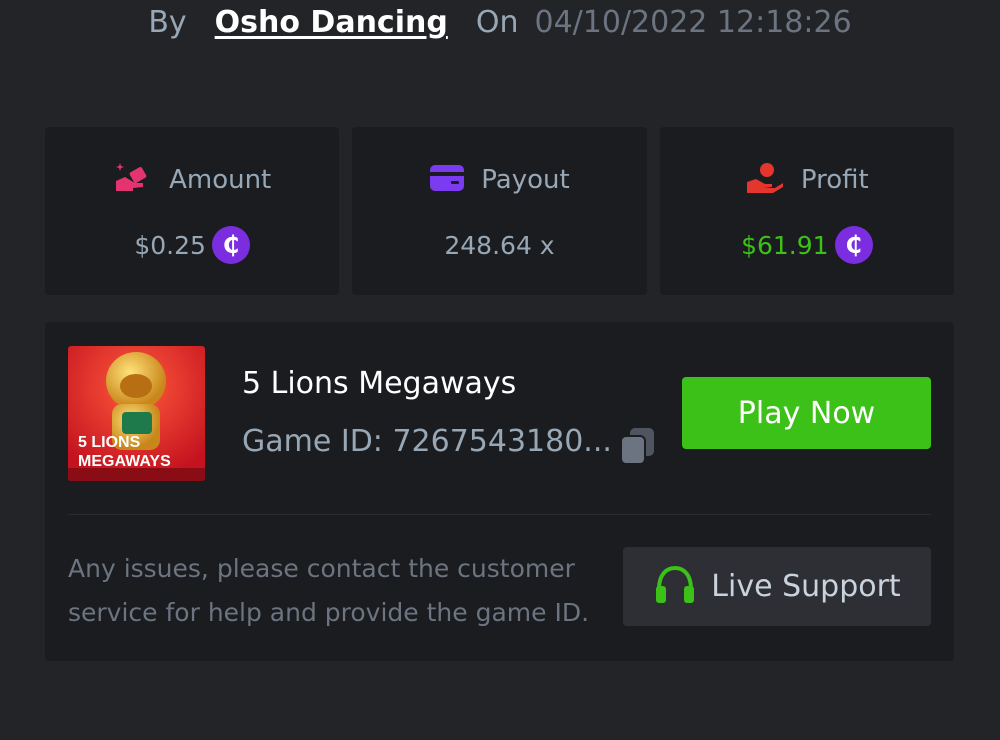 Image resolution: width=1000 pixels, height=740 pixels. What do you see at coordinates (806, 211) in the screenshot?
I see `stat-profit: Profit $61.91 ₵` at bounding box center [806, 211].